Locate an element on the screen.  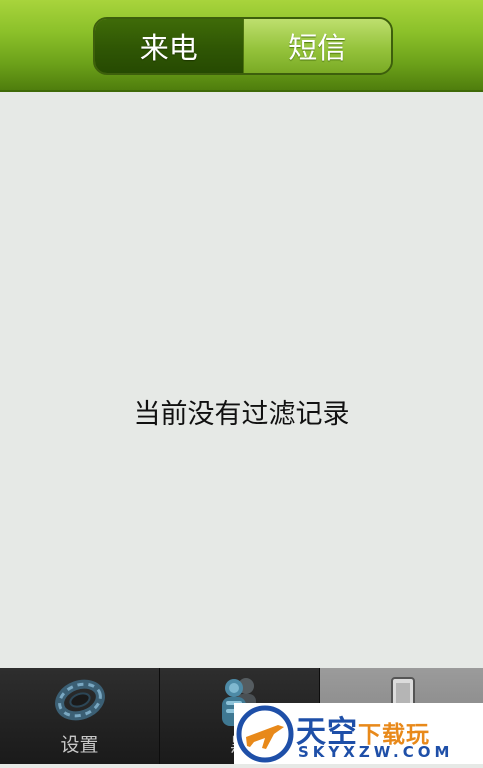
globe-plane-logo-icon is located at coordinates (264, 733).